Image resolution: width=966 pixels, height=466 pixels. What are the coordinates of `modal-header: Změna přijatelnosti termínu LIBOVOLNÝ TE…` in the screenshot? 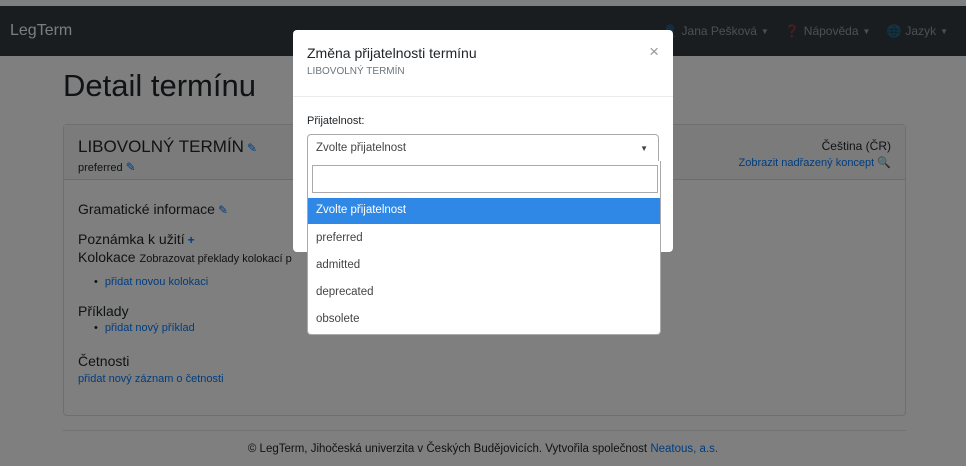 It's located at (483, 63).